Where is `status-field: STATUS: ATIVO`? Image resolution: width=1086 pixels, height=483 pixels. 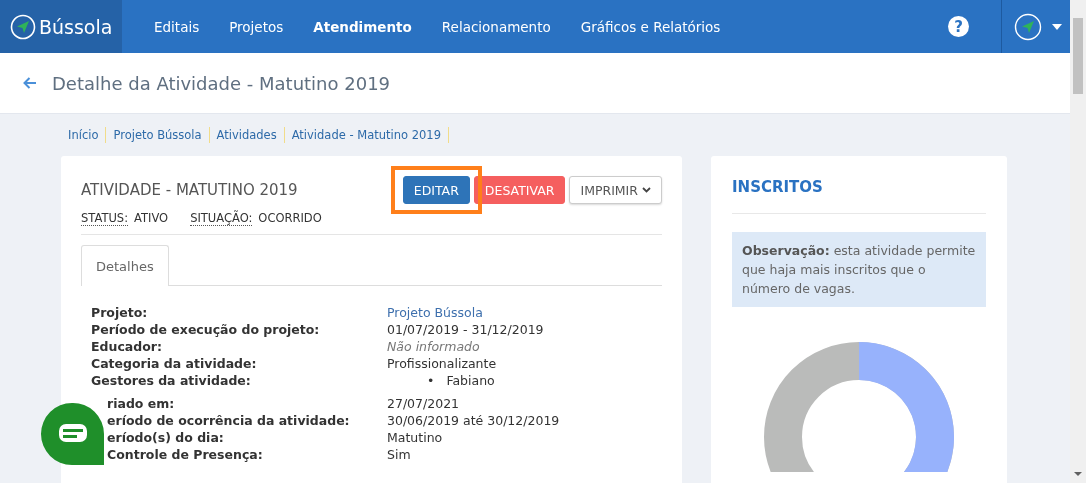
status-field: STATUS: ATIVO is located at coordinates (125, 218).